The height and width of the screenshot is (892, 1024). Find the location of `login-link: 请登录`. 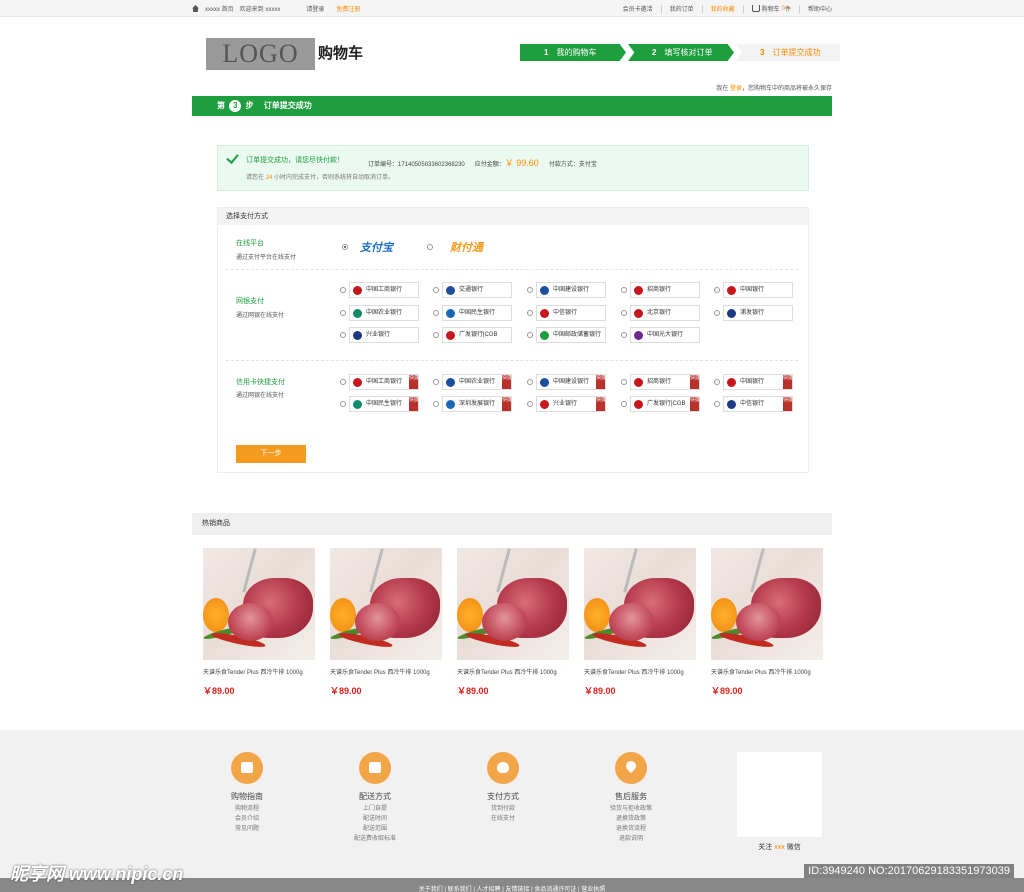

login-link: 请登录 is located at coordinates (315, 8).